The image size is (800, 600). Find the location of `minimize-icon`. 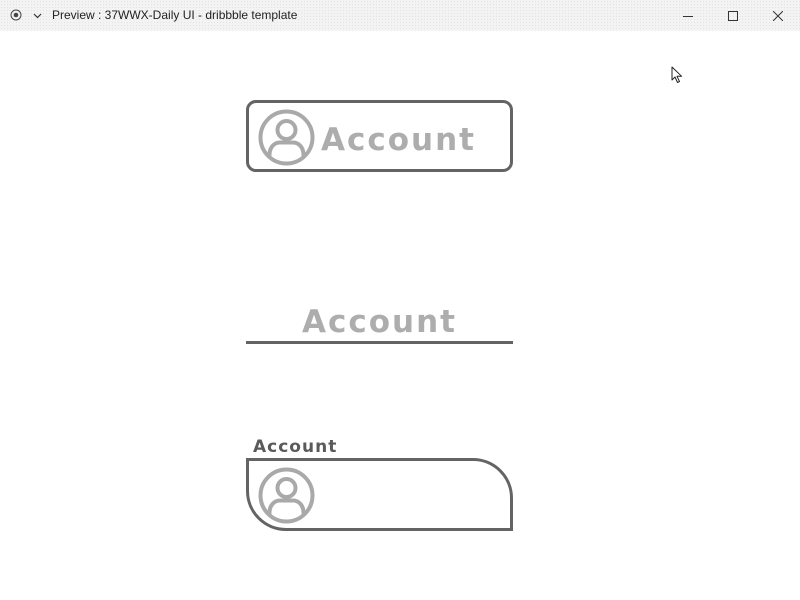

minimize-icon is located at coordinates (688, 16).